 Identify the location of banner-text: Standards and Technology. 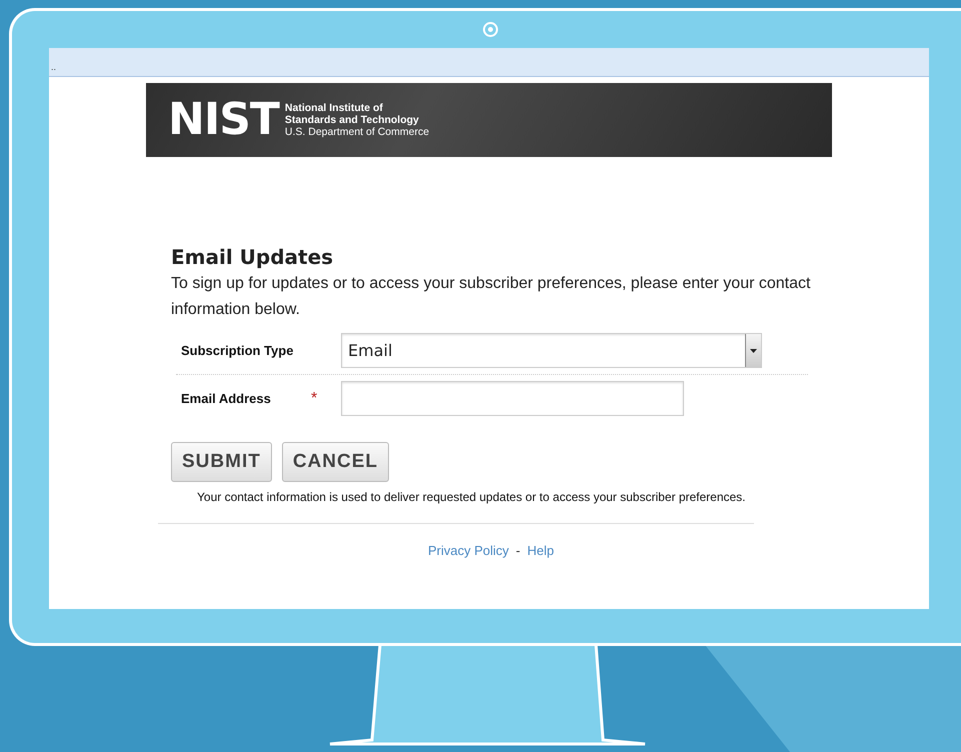
(352, 120).